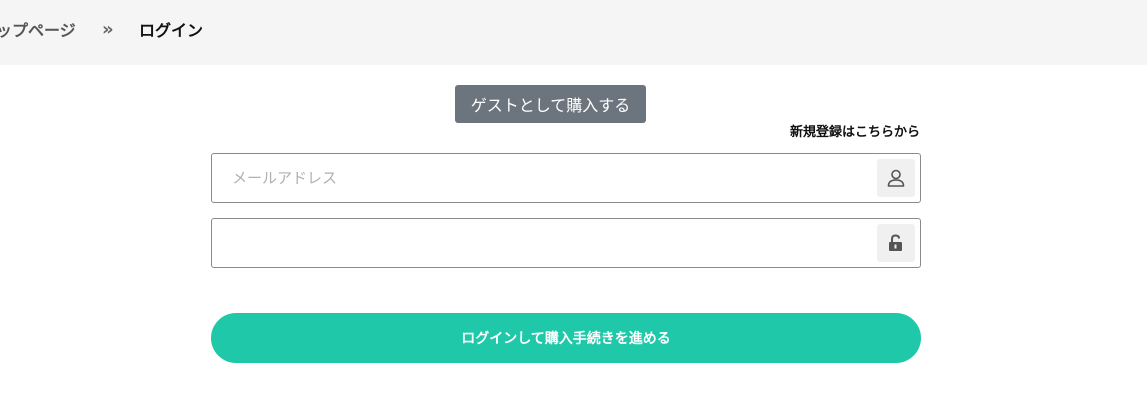 Image resolution: width=1147 pixels, height=410 pixels. I want to click on password-input, so click(542, 243).